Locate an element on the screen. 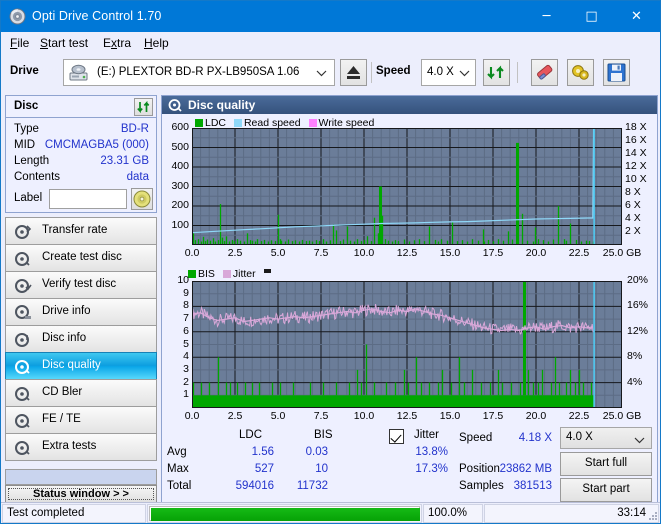 This screenshot has height=524, width=661. sidebar-item-cd-bler: CD Bler is located at coordinates (81, 393).